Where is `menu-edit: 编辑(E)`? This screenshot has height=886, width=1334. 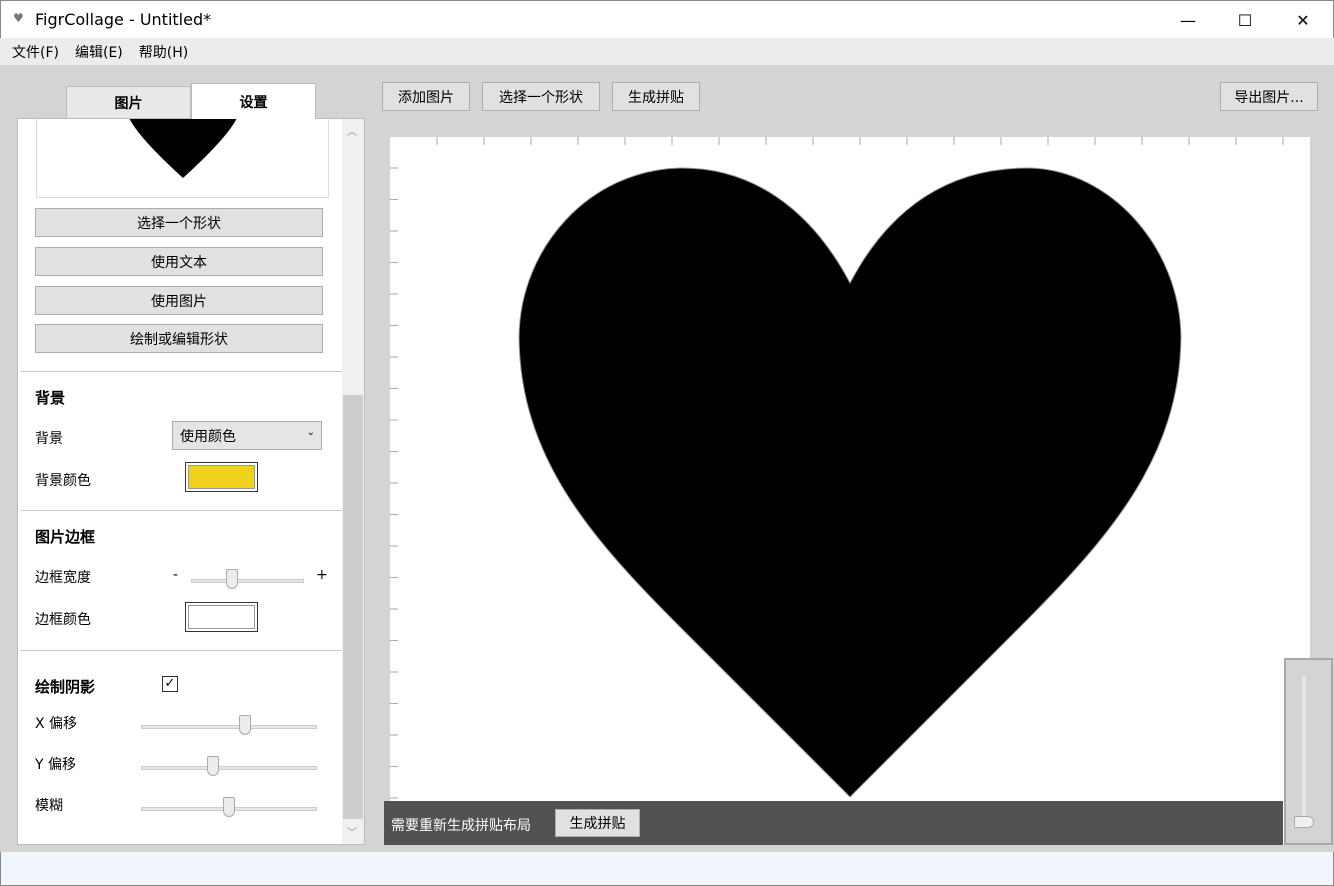
menu-edit: 编辑(E) is located at coordinates (99, 52).